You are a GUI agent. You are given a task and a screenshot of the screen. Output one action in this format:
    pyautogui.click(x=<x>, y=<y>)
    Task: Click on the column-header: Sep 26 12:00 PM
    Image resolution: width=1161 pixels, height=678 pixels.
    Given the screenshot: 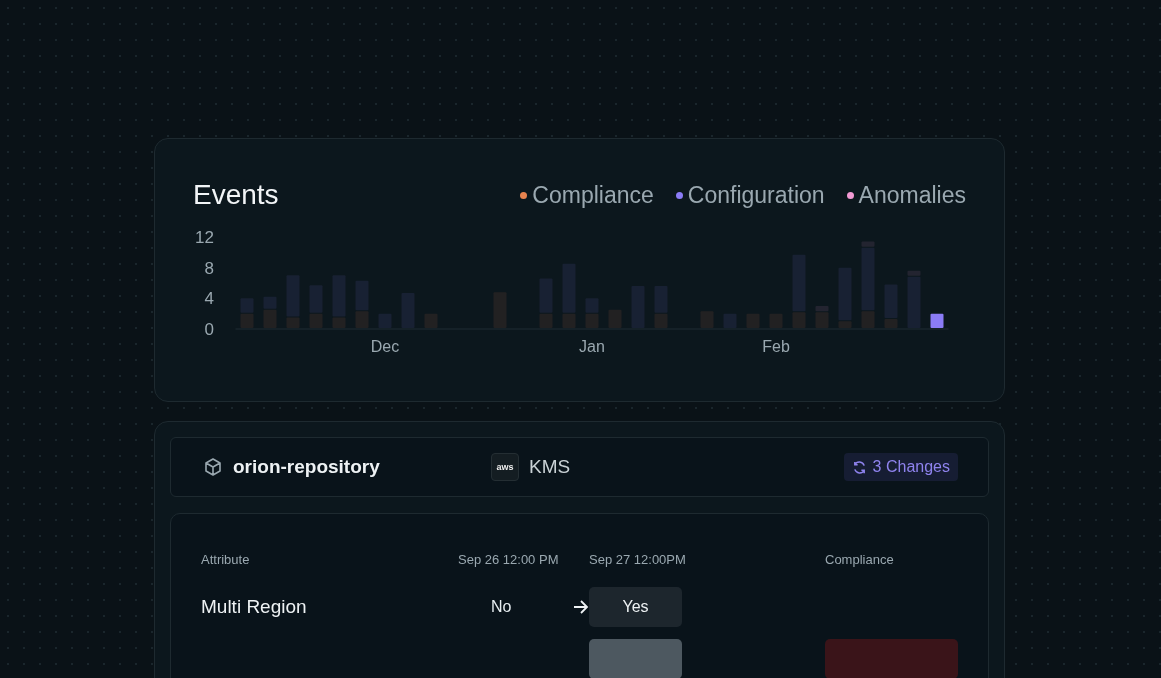 What is the action you would take?
    pyautogui.click(x=509, y=559)
    